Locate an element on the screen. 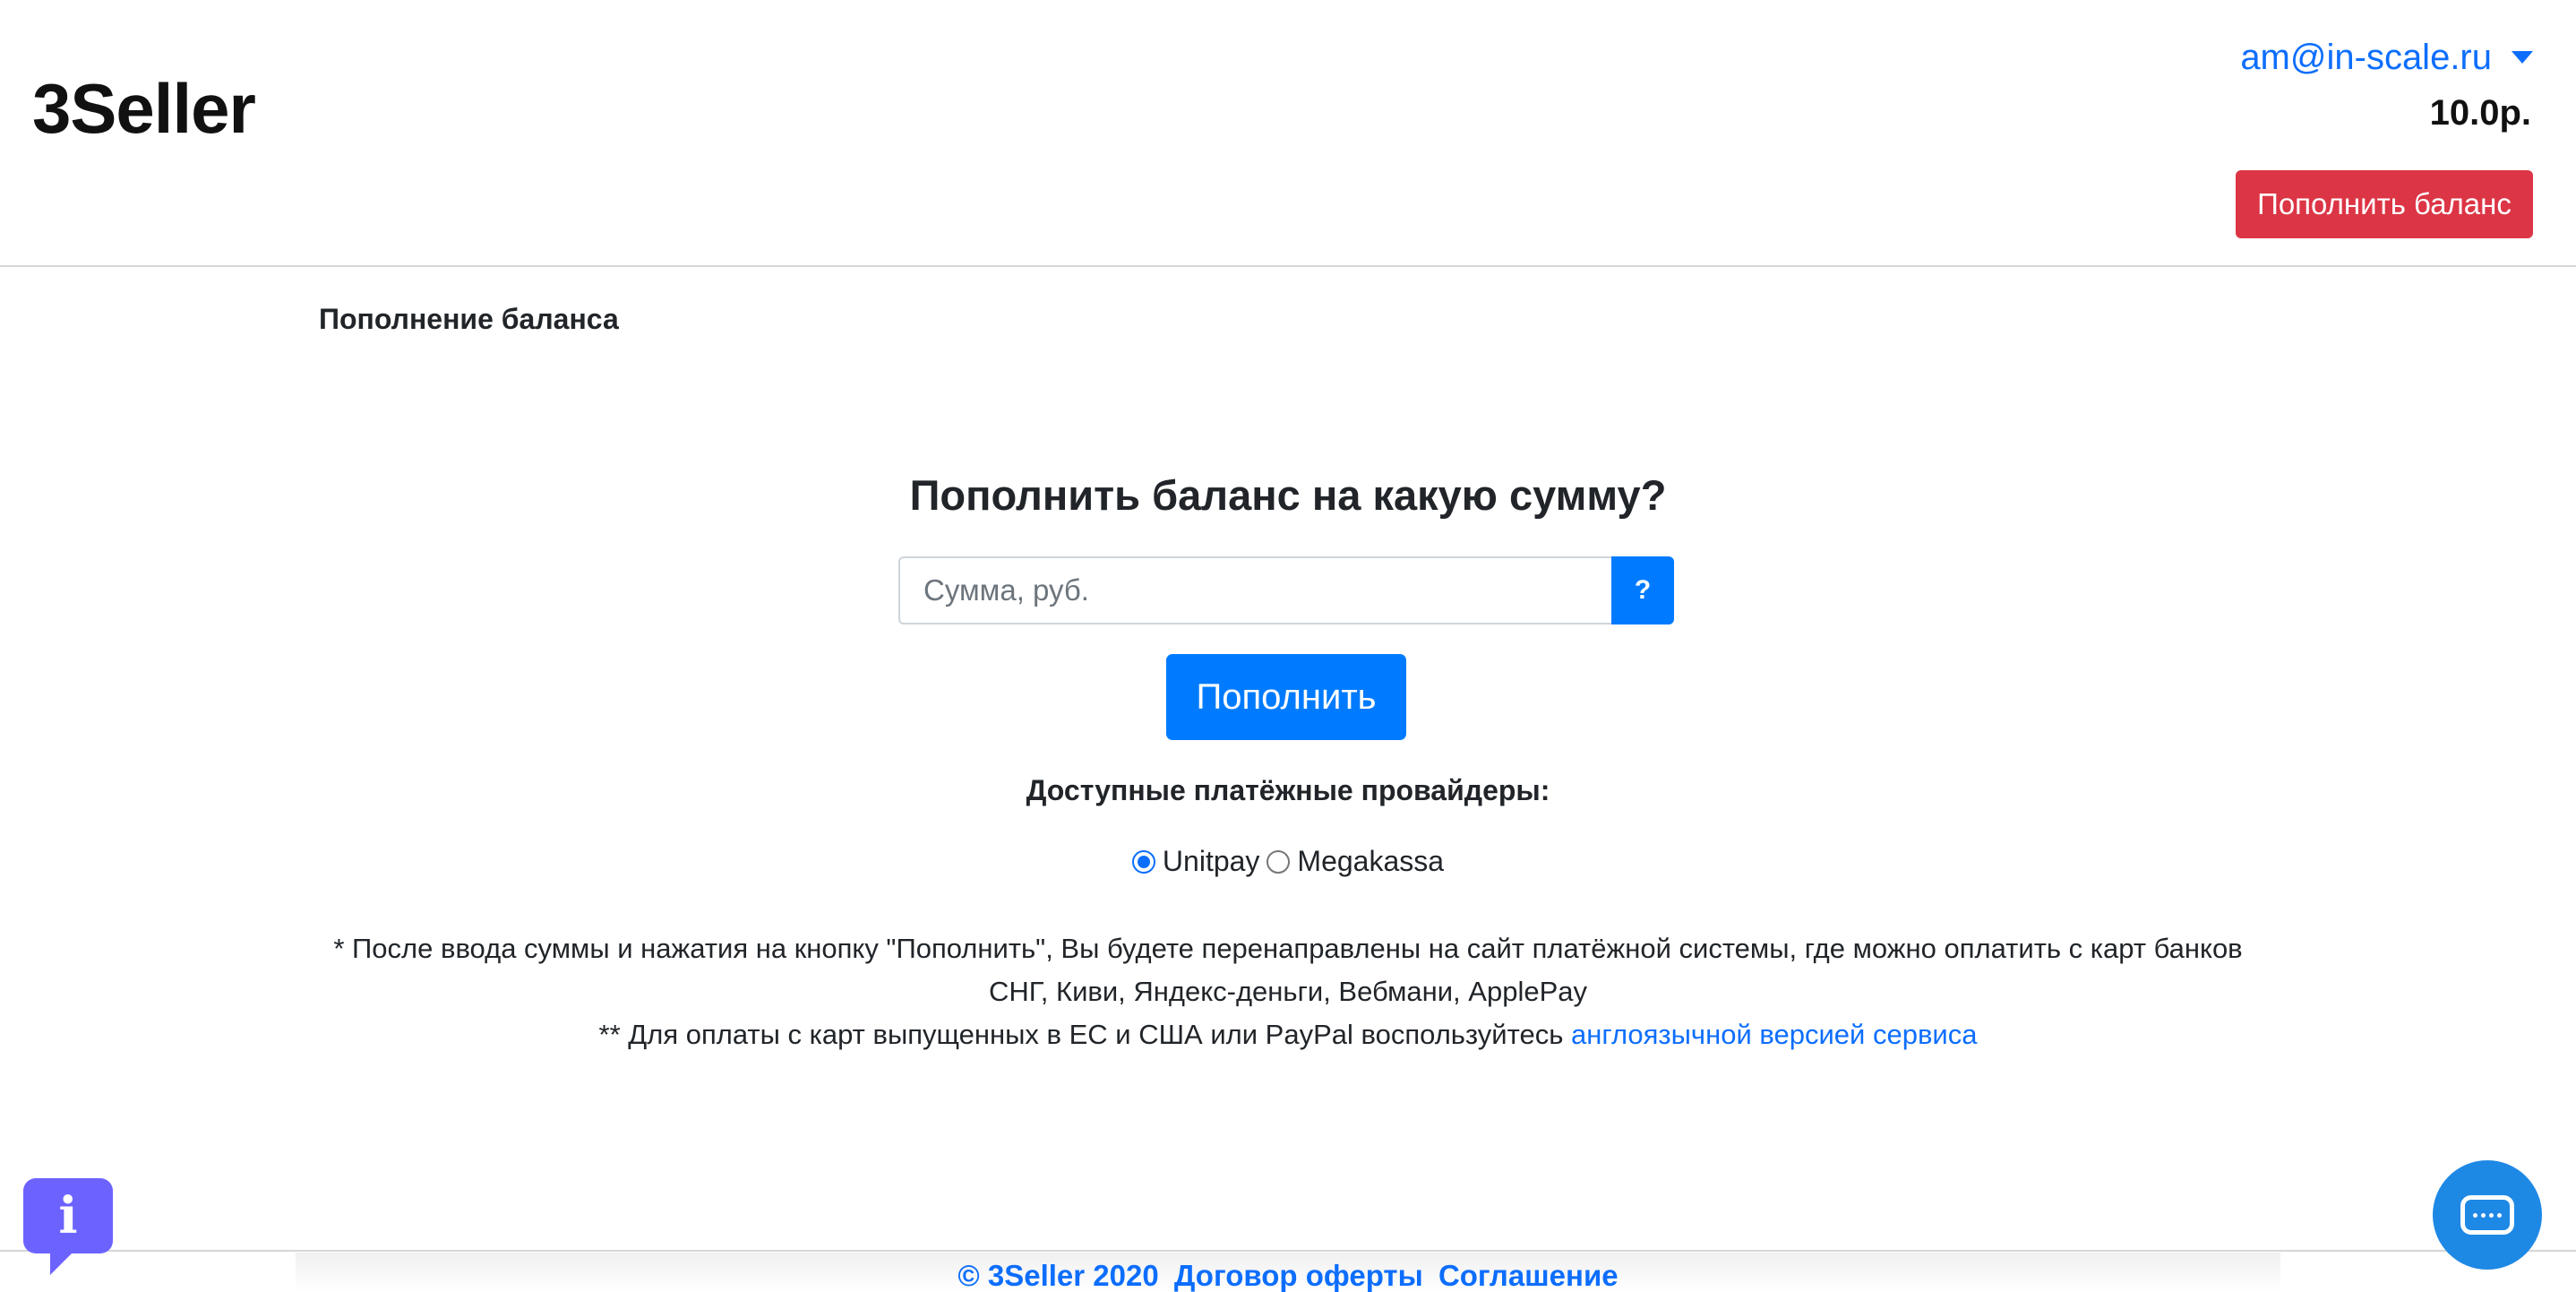 This screenshot has width=2576, height=1292. footer: © 3Seller 2020 Договор оферты Соглашение is located at coordinates (1288, 1275).